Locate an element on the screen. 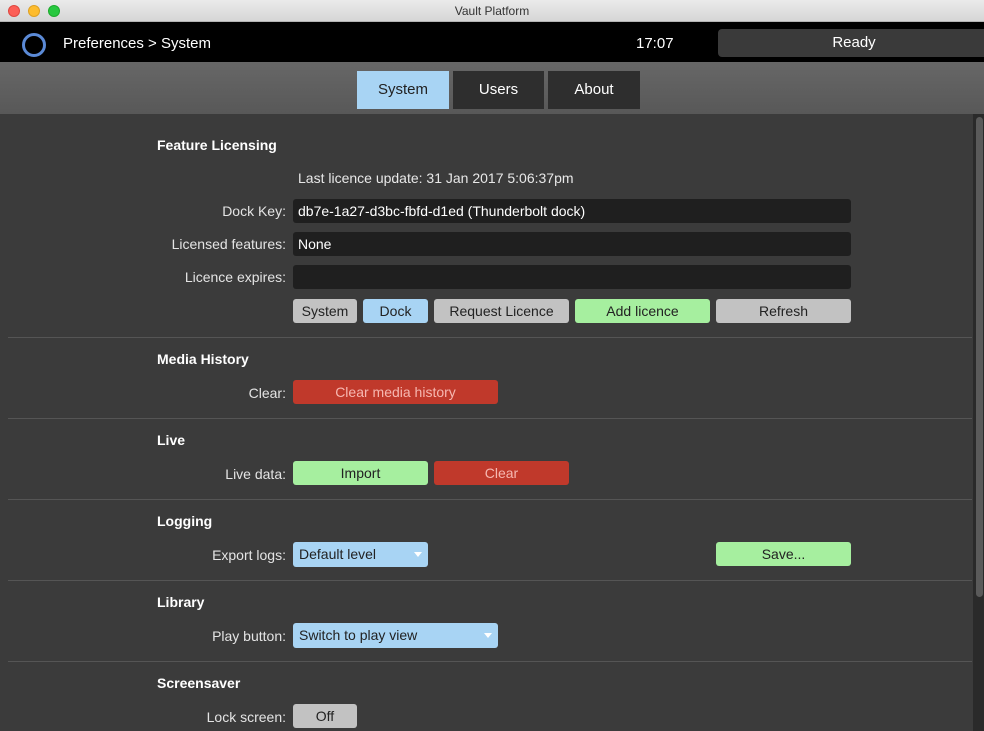  play-button-select: Switch to play view is located at coordinates (395, 635).